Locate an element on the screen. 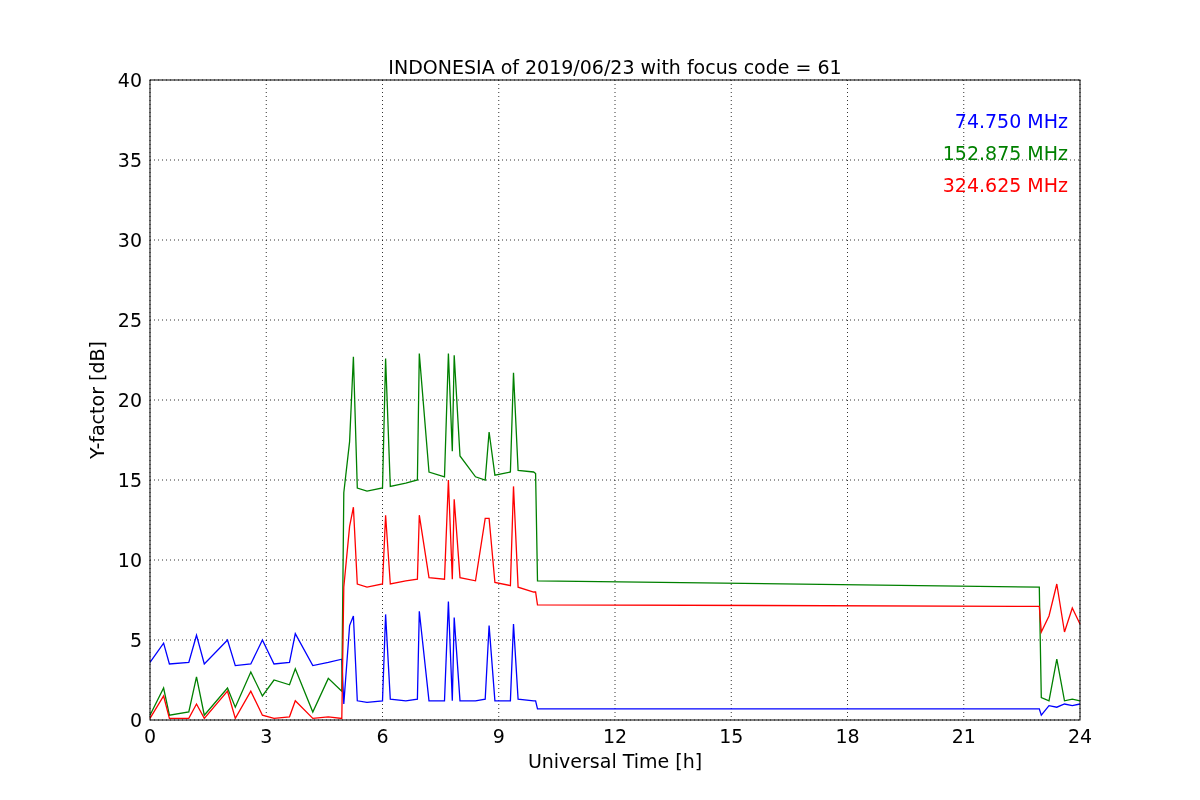 This screenshot has height=800, width=1200. tick-label: 35 is located at coordinates (129, 160).